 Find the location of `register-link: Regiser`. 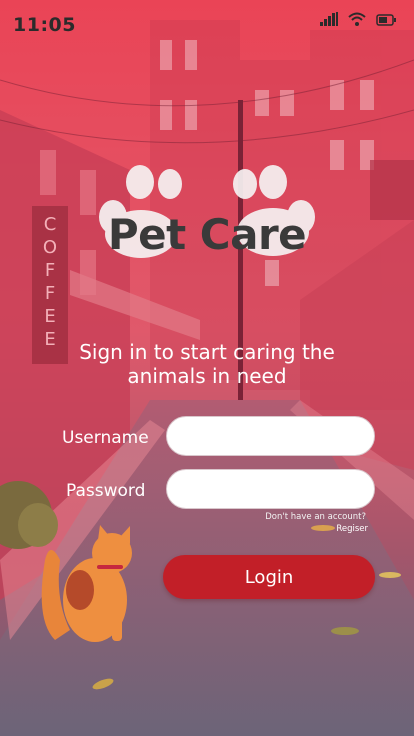

register-link: Regiser is located at coordinates (352, 529).